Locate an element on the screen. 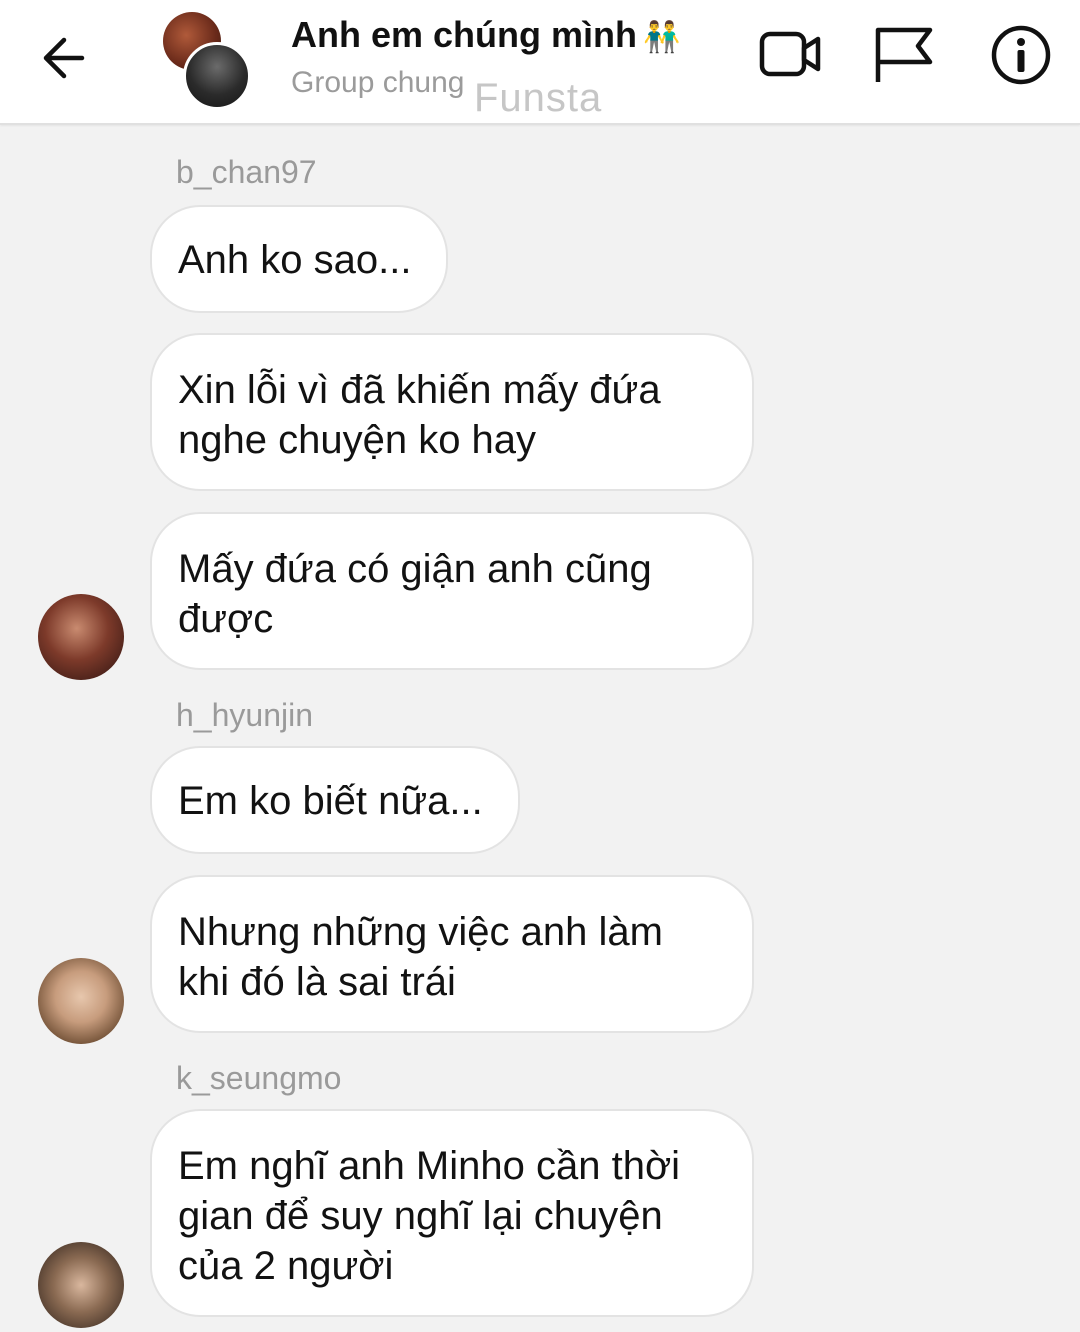  sender-name: h_hyunjin is located at coordinates (244, 715).